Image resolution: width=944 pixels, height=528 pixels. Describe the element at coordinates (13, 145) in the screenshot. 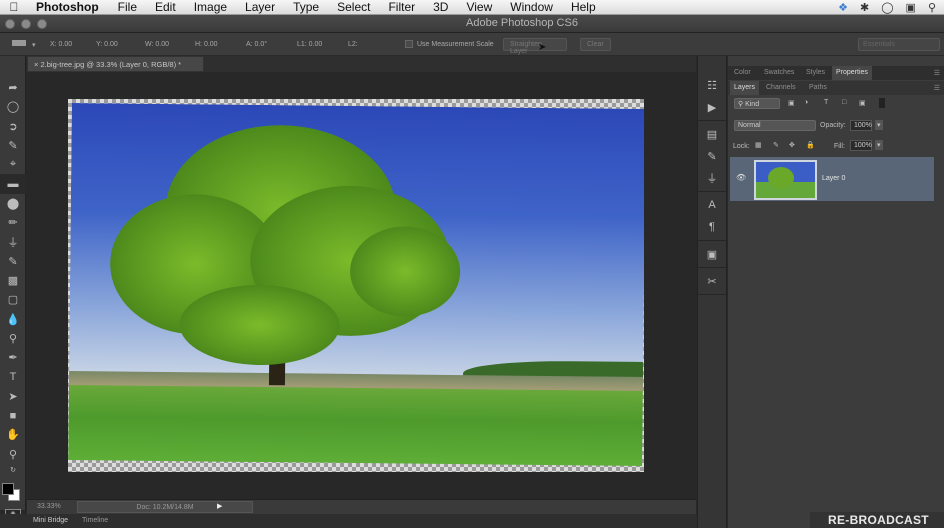

I see `quick-selection-tool-icon: ✎` at that location.